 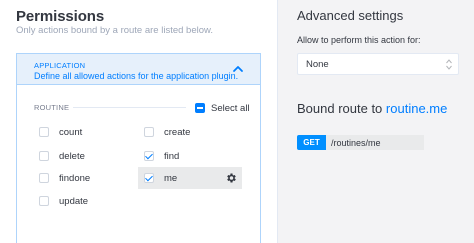 I want to click on action-label: create, so click(x=177, y=132).